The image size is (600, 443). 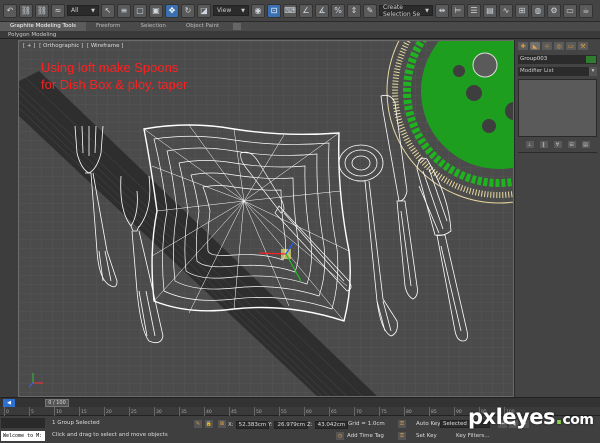 What do you see at coordinates (140, 10) in the screenshot?
I see `rect-selection-icon: ▢` at bounding box center [140, 10].